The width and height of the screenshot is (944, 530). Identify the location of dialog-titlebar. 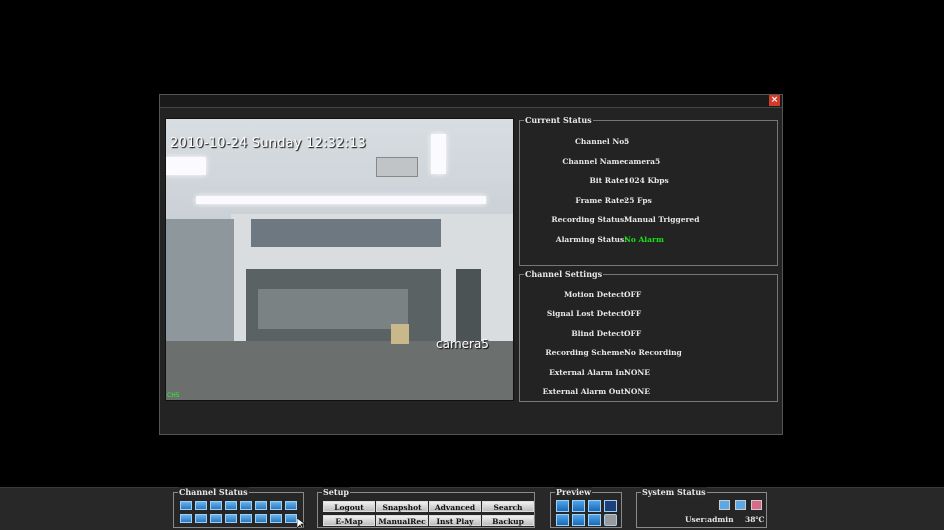
(471, 101).